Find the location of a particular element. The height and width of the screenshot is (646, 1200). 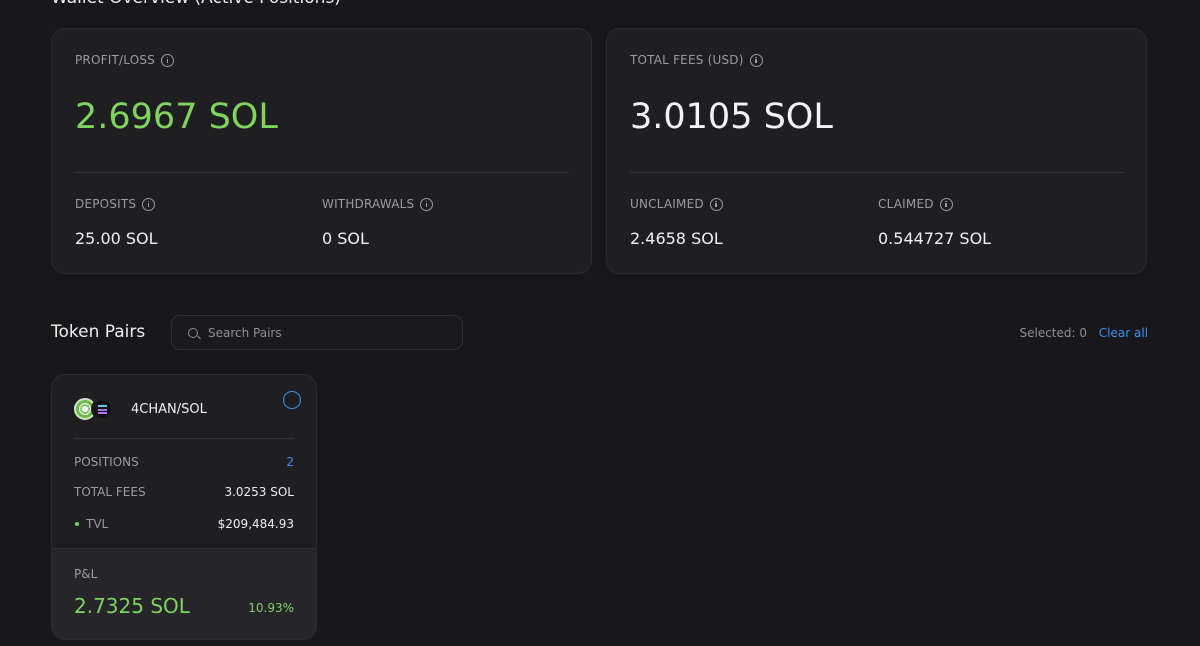

unclaimed-label: UNCLAIMED is located at coordinates (667, 204).